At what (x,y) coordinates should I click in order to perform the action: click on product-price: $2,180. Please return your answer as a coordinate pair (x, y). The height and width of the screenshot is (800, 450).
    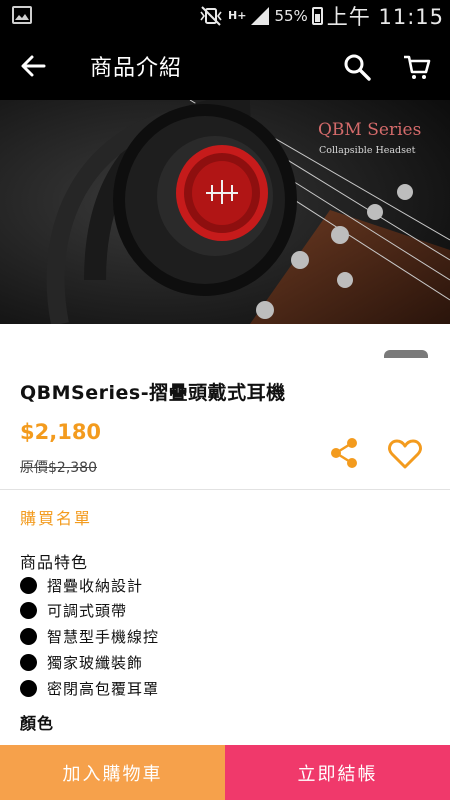
    Looking at the image, I should click on (61, 432).